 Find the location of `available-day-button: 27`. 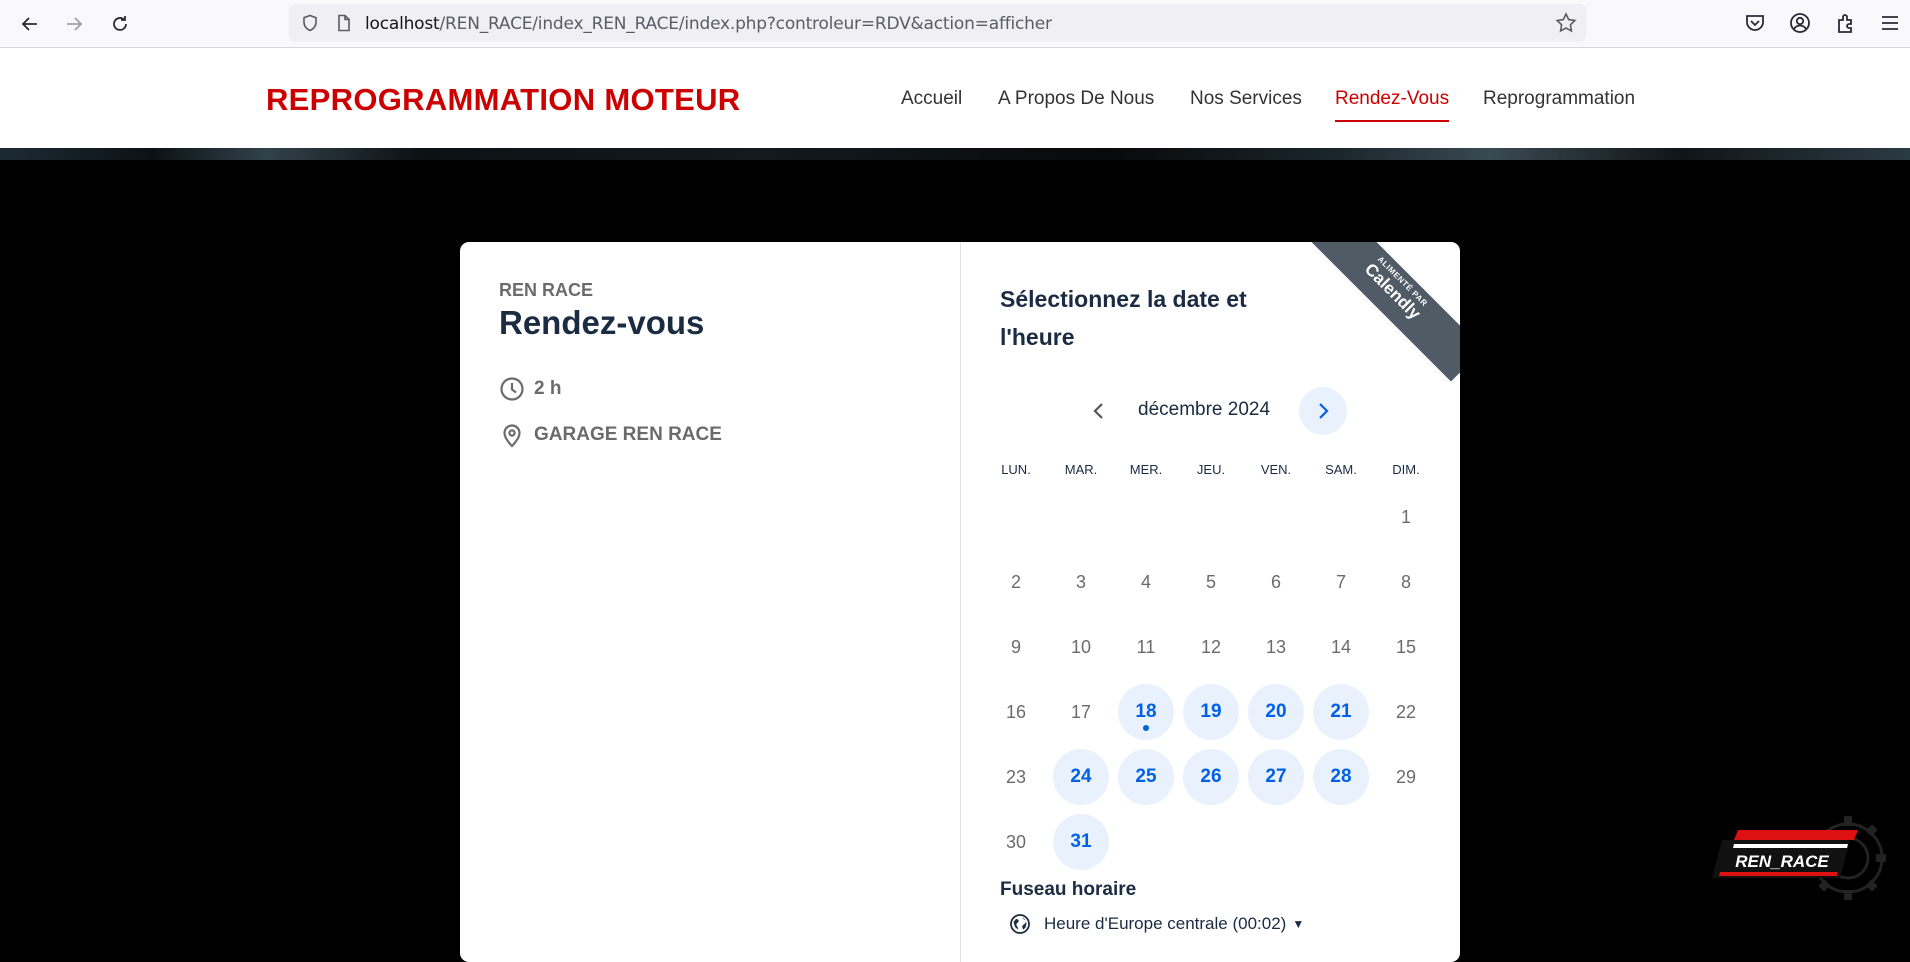

available-day-button: 27 is located at coordinates (1276, 777).